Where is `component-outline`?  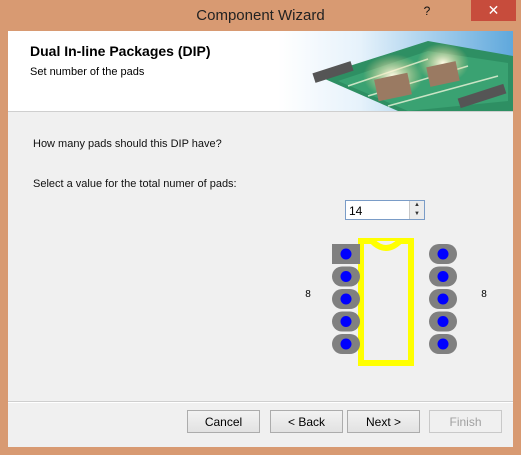
component-outline is located at coordinates (386, 302).